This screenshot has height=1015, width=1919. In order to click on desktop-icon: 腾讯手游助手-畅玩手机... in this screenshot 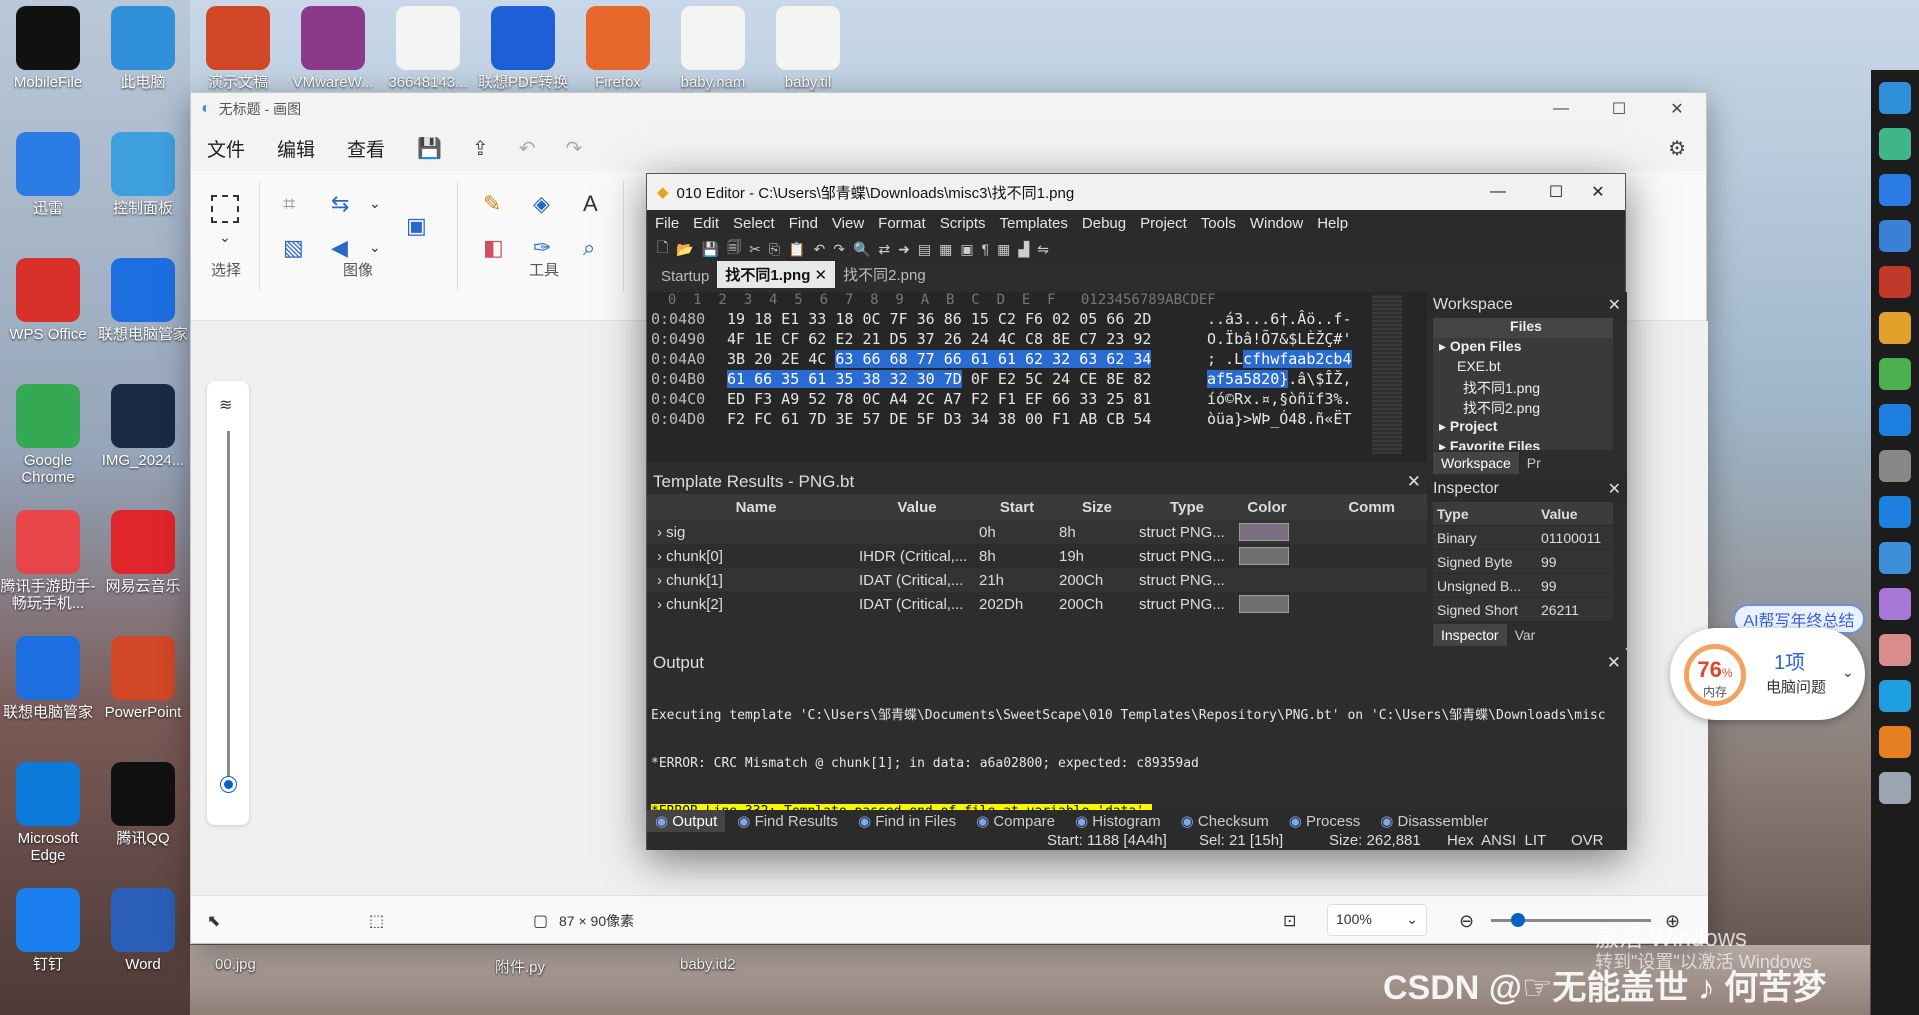, I will do `click(48, 561)`.